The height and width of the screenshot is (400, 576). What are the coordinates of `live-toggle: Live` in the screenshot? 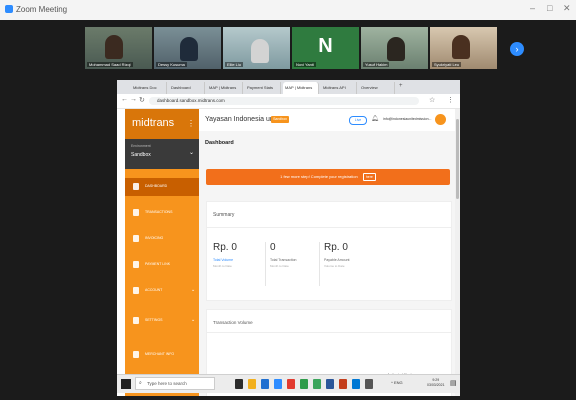 It's located at (358, 120).